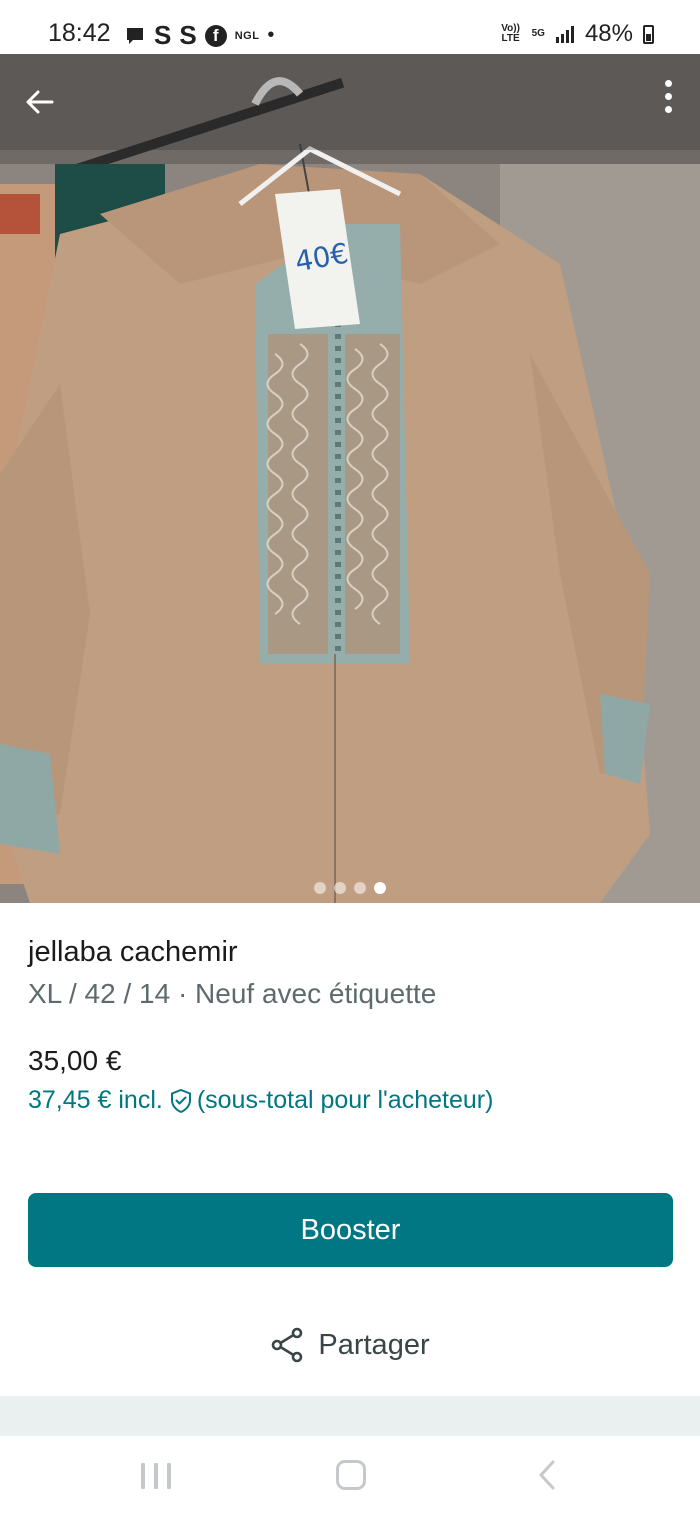 This screenshot has height=1517, width=700. I want to click on nav-back-button, so click(548, 1475).